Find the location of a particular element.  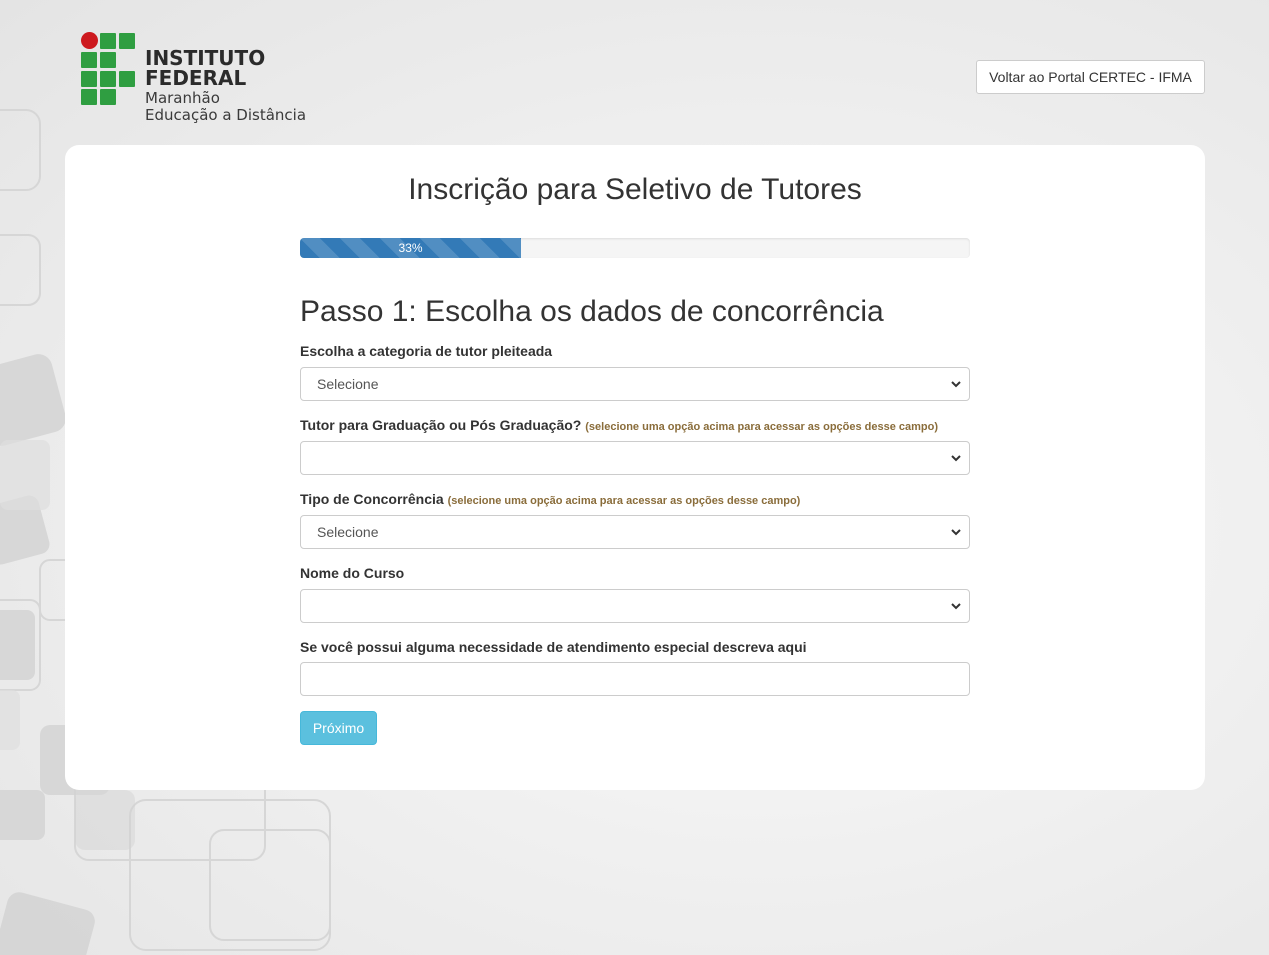

back-to-portal-button: Voltar ao Portal CERTEC - IFMA is located at coordinates (1090, 77).